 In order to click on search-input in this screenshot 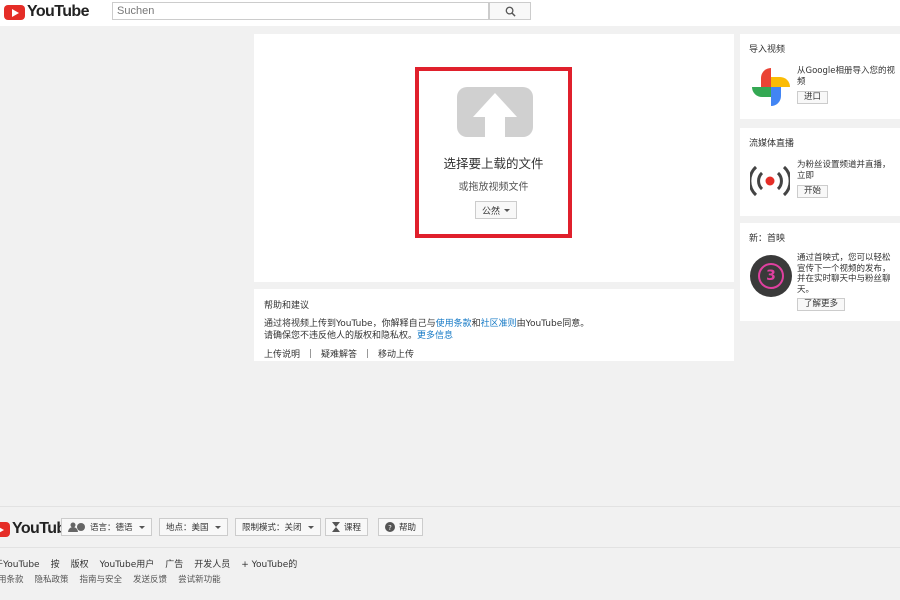, I will do `click(300, 11)`.